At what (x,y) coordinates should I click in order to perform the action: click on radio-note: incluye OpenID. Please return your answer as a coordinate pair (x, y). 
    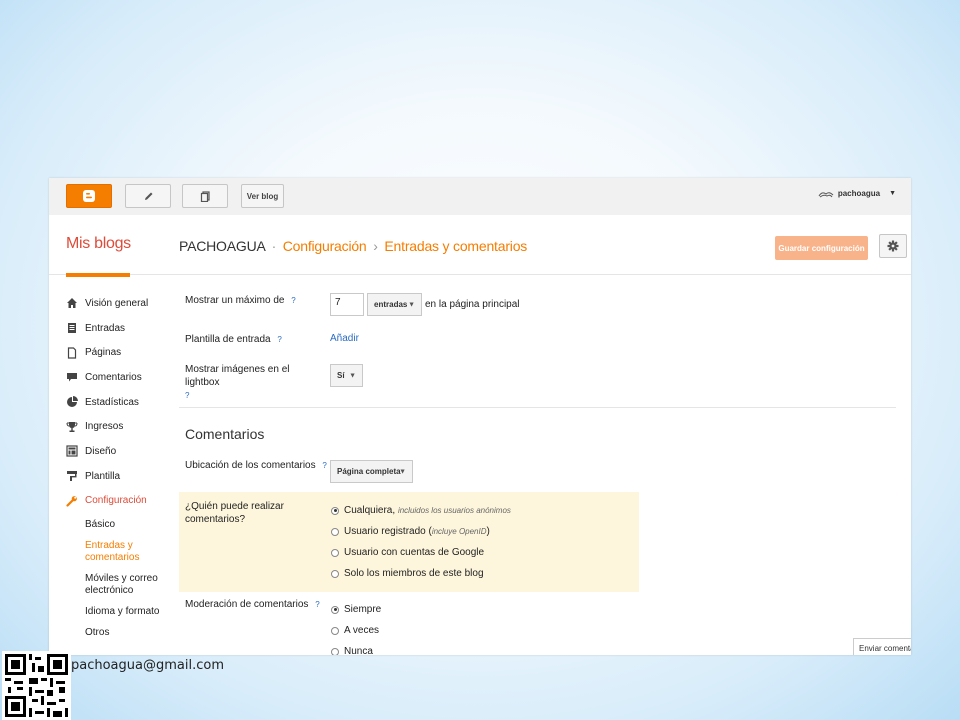
    Looking at the image, I should click on (459, 531).